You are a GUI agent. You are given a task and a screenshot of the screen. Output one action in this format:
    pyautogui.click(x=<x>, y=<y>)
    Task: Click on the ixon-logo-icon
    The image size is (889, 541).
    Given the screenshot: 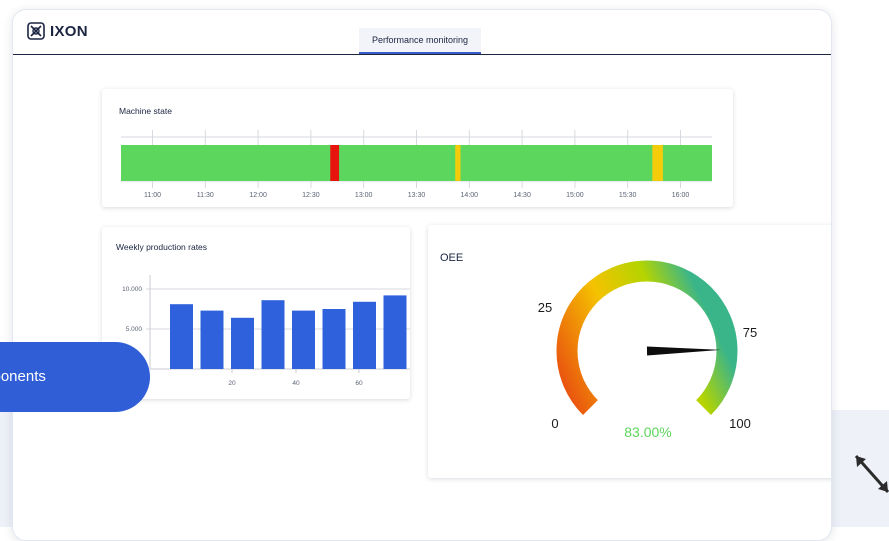 What is the action you would take?
    pyautogui.click(x=36, y=31)
    